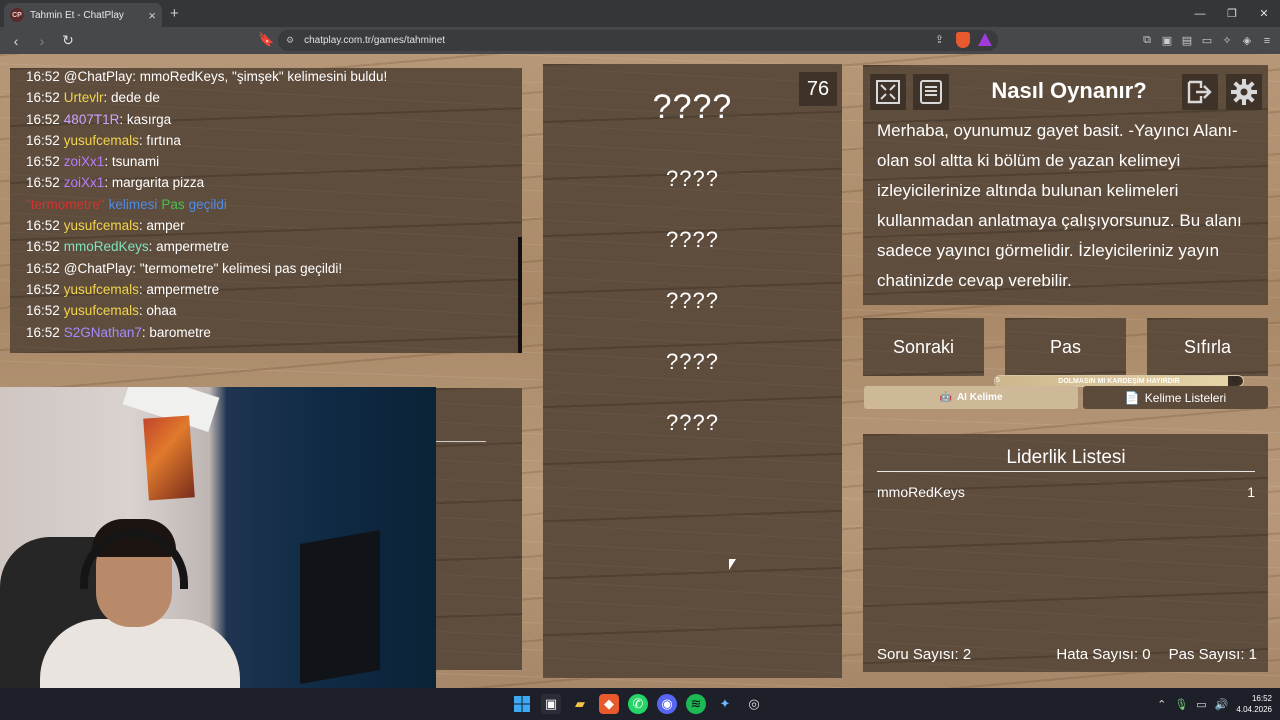 This screenshot has height=720, width=1280. Describe the element at coordinates (157, 311) in the screenshot. I see `chat-text: : ohaa` at that location.